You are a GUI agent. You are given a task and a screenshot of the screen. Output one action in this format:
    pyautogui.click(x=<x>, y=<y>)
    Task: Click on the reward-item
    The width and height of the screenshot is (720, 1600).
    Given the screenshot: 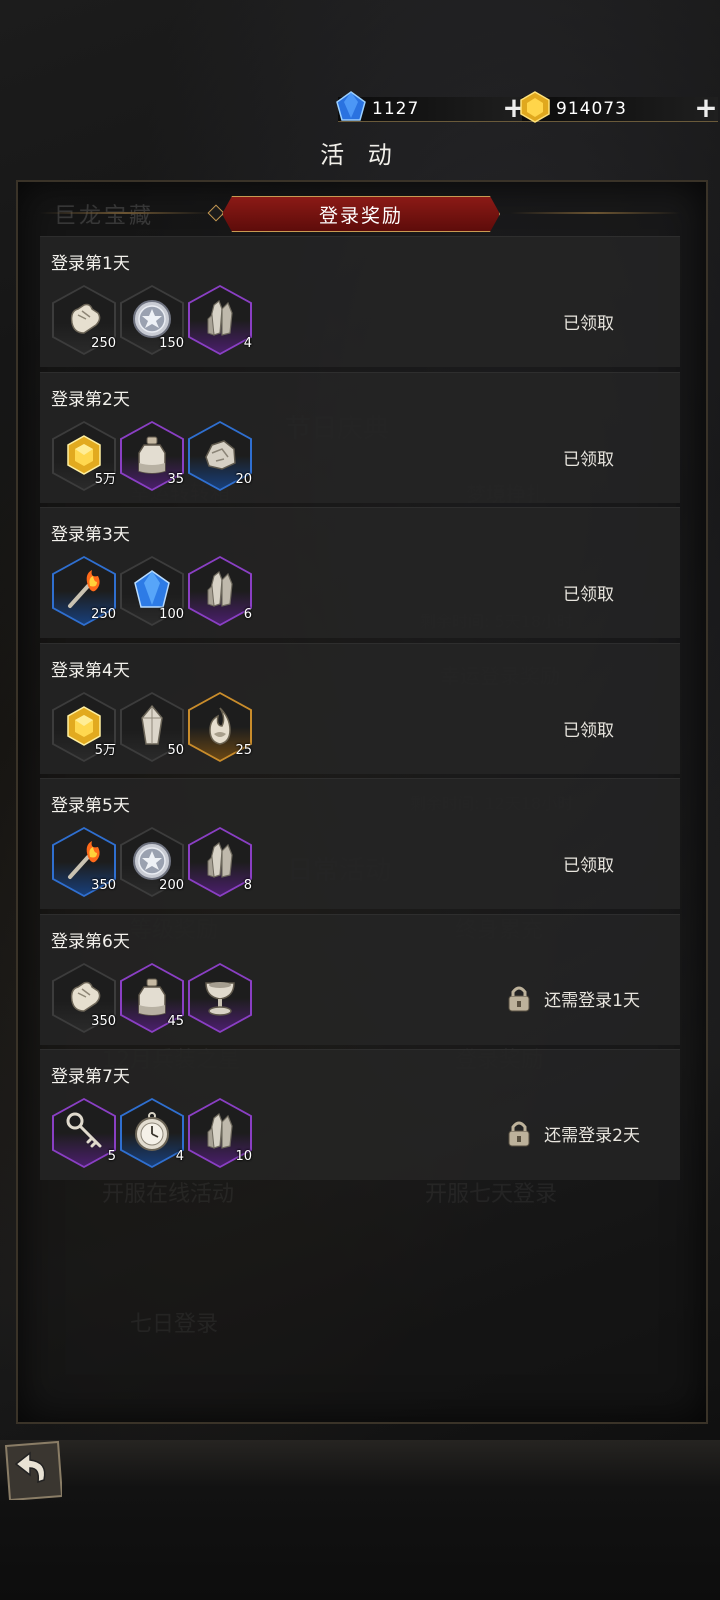 What is the action you would take?
    pyautogui.click(x=220, y=998)
    